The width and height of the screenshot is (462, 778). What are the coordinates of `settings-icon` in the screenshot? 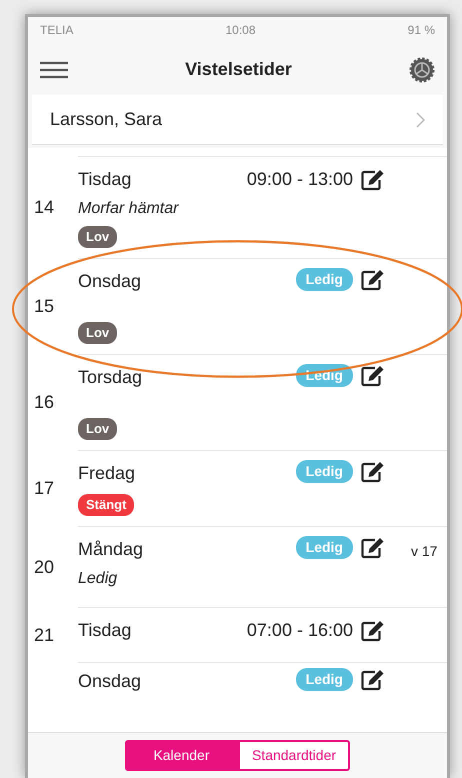 It's located at (421, 70).